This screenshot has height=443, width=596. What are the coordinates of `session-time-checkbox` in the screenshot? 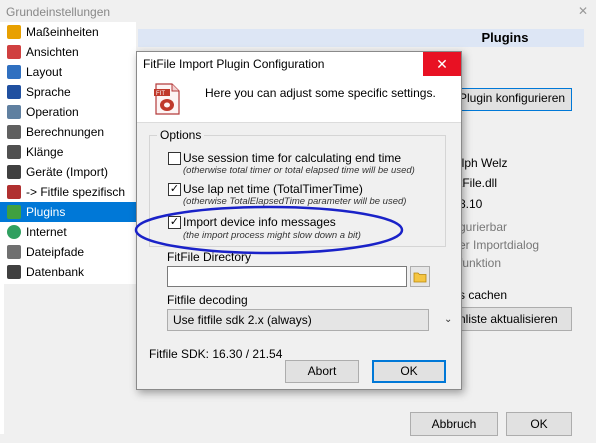 It's located at (174, 158).